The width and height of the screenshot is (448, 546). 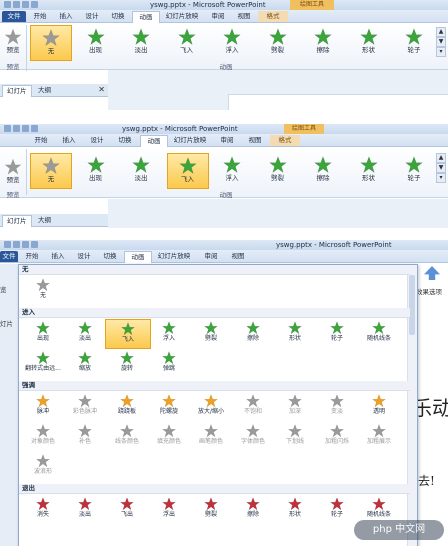 What do you see at coordinates (101, 90) in the screenshot?
I see `close-icon: ✕` at bounding box center [101, 90].